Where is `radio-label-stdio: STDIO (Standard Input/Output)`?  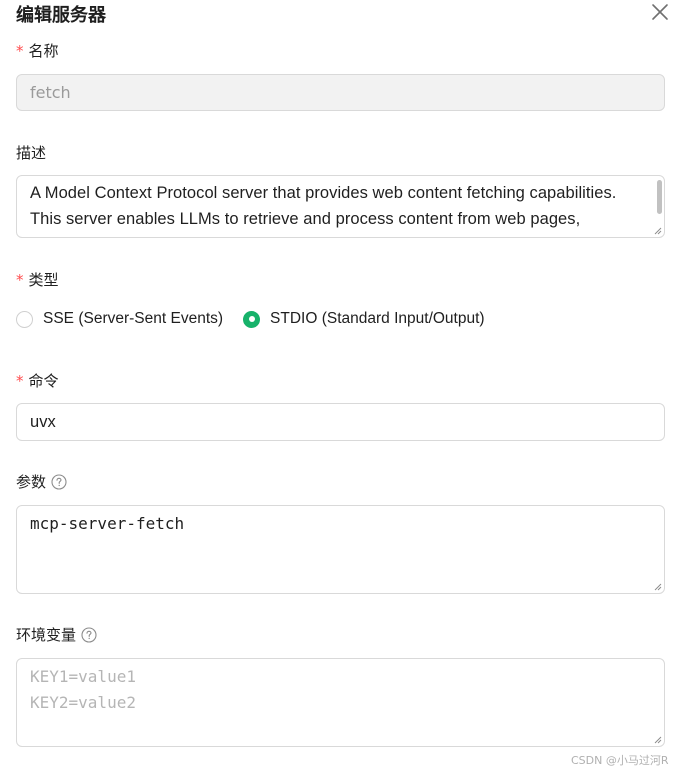 radio-label-stdio: STDIO (Standard Input/Output) is located at coordinates (377, 318).